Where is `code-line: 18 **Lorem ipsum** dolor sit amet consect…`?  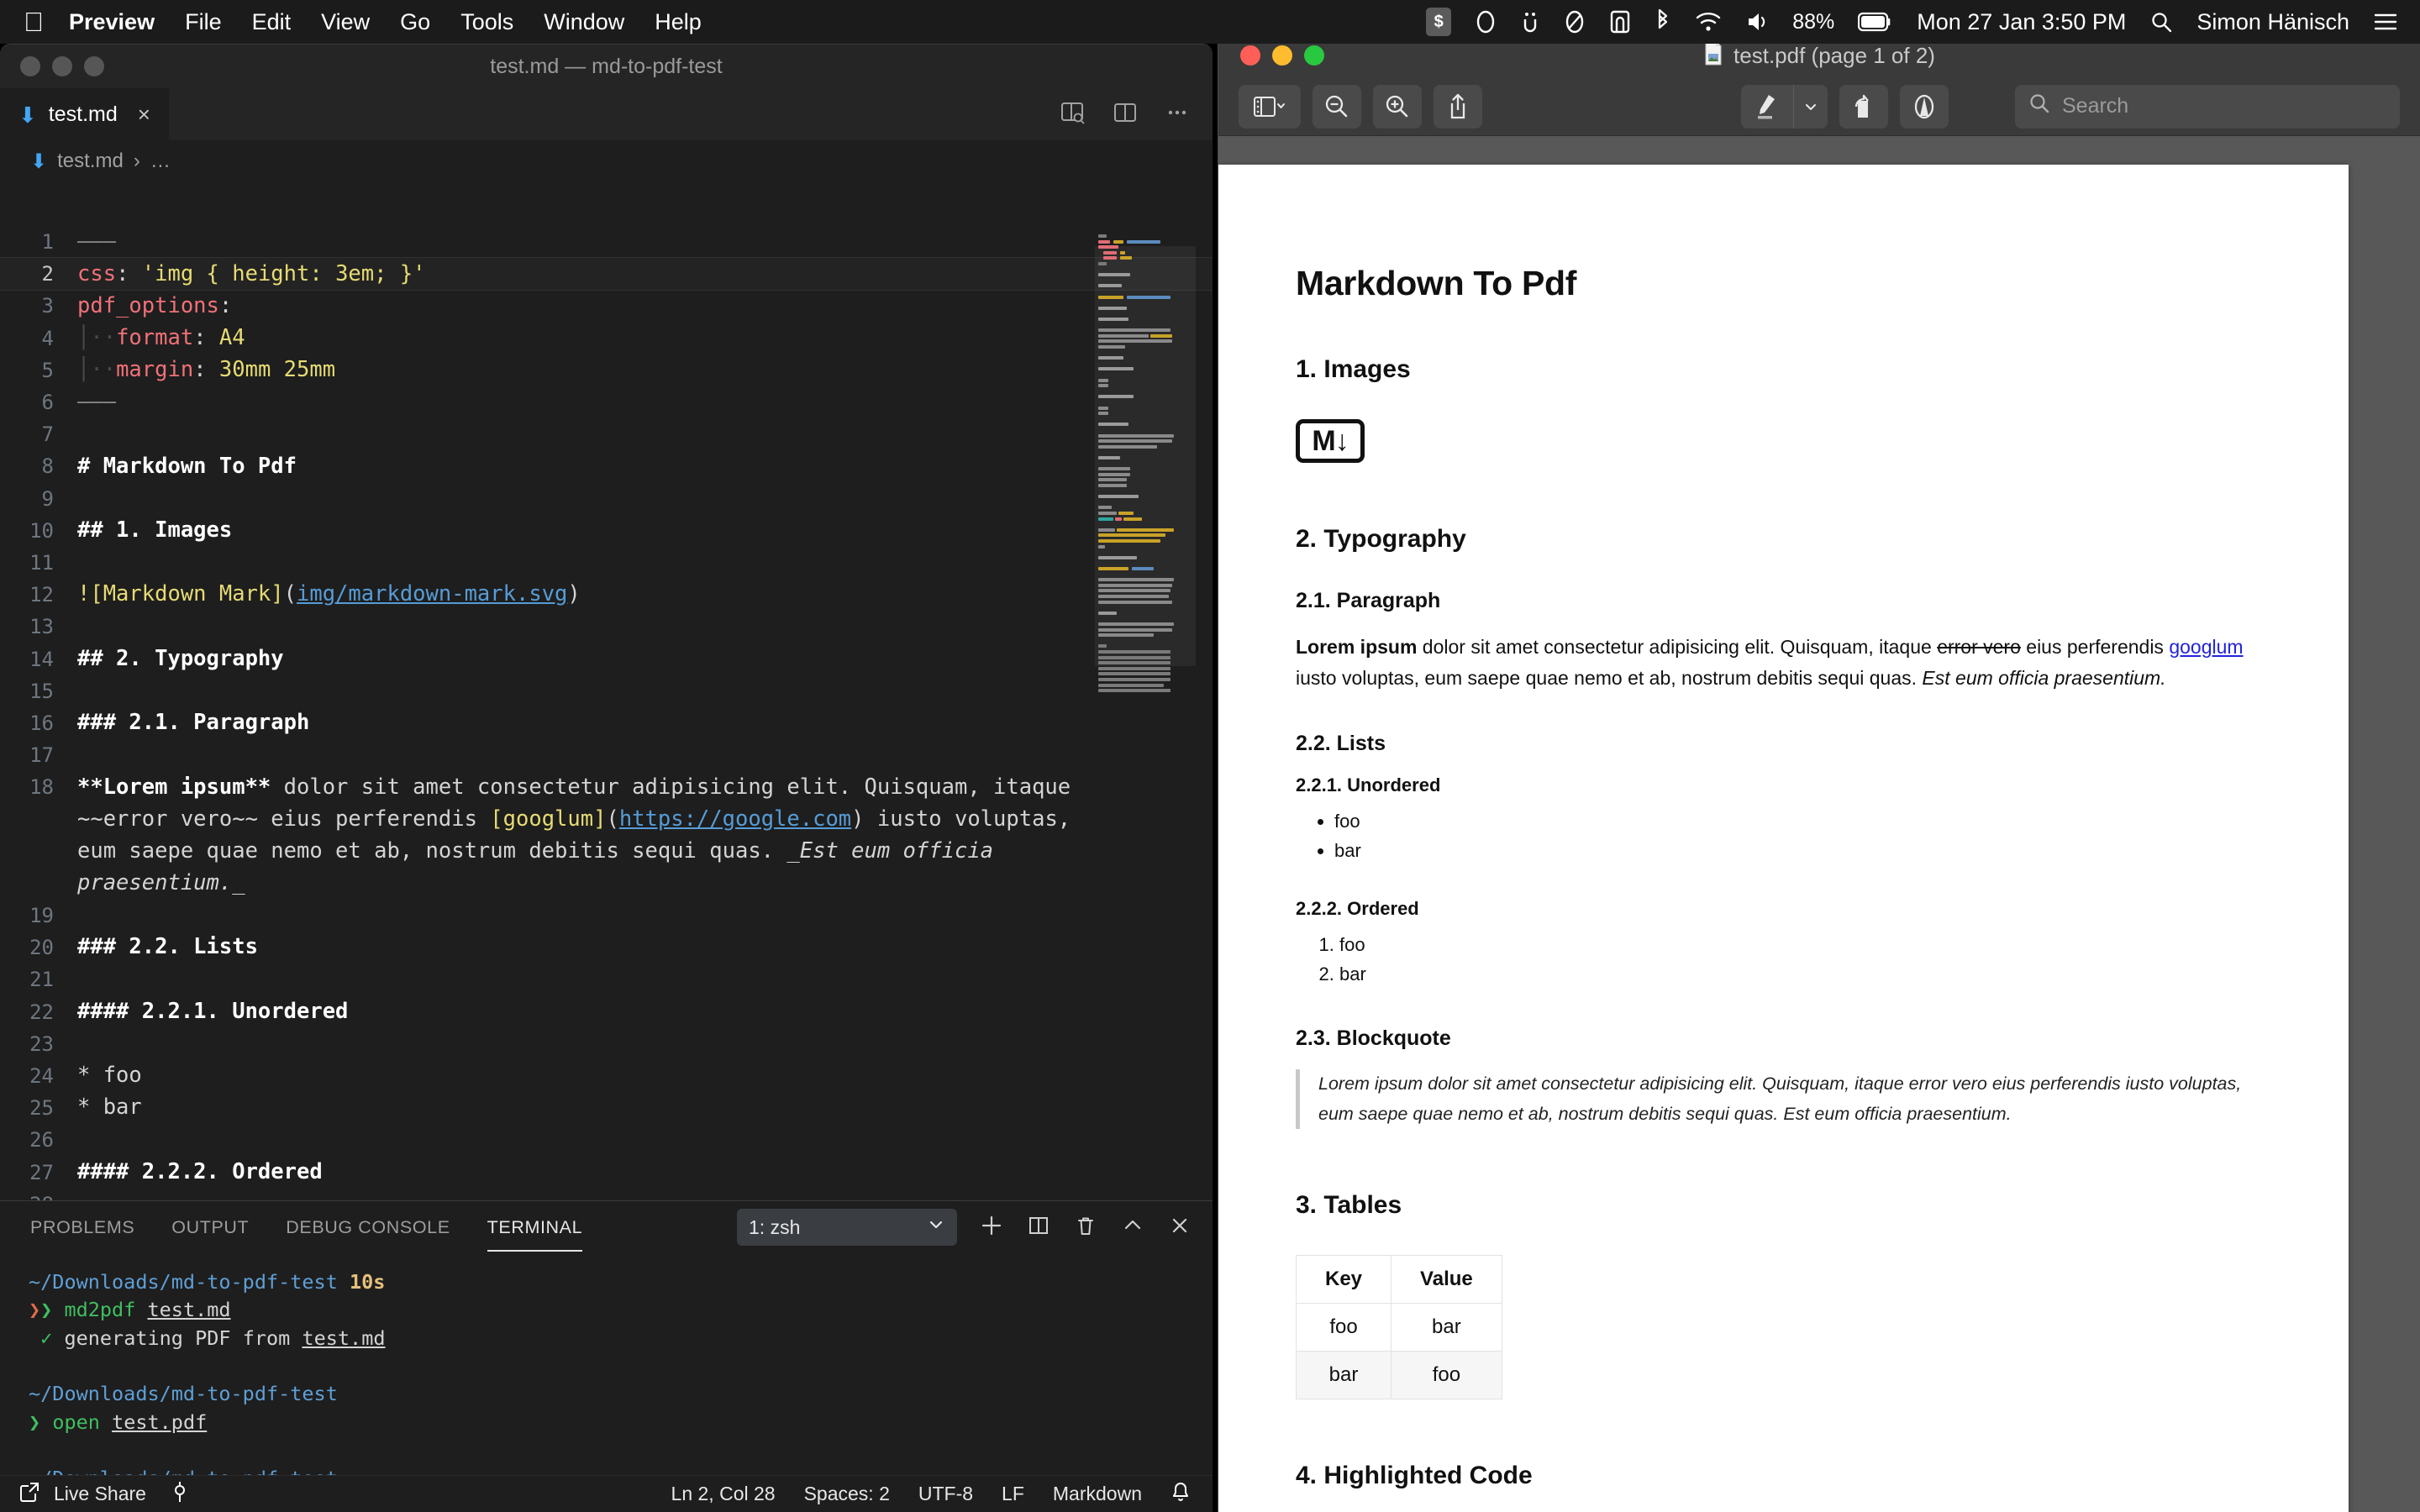 code-line: 18 **Lorem ipsum** dolor sit amet consect… is located at coordinates (606, 787).